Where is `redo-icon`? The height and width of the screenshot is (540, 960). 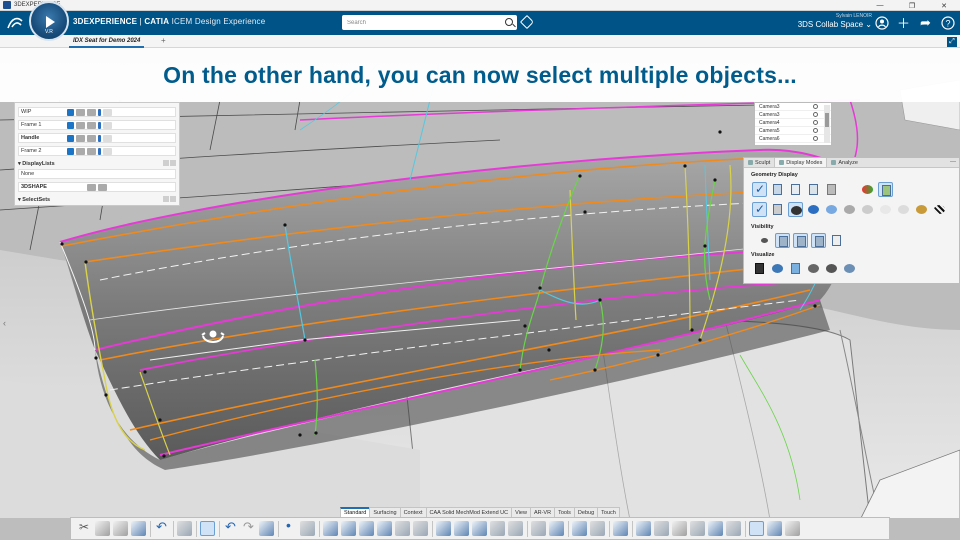
redo-icon is located at coordinates (248, 527).